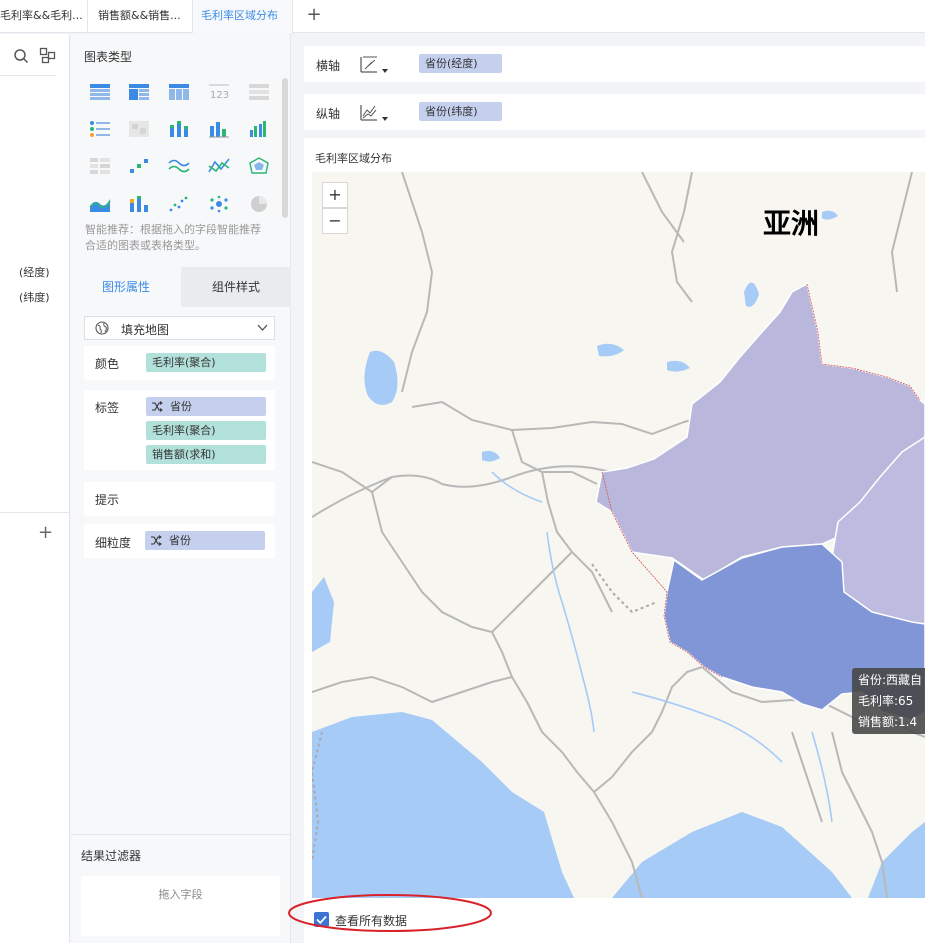 This screenshot has height=943, width=925. I want to click on svg-text: 123, so click(219, 95).